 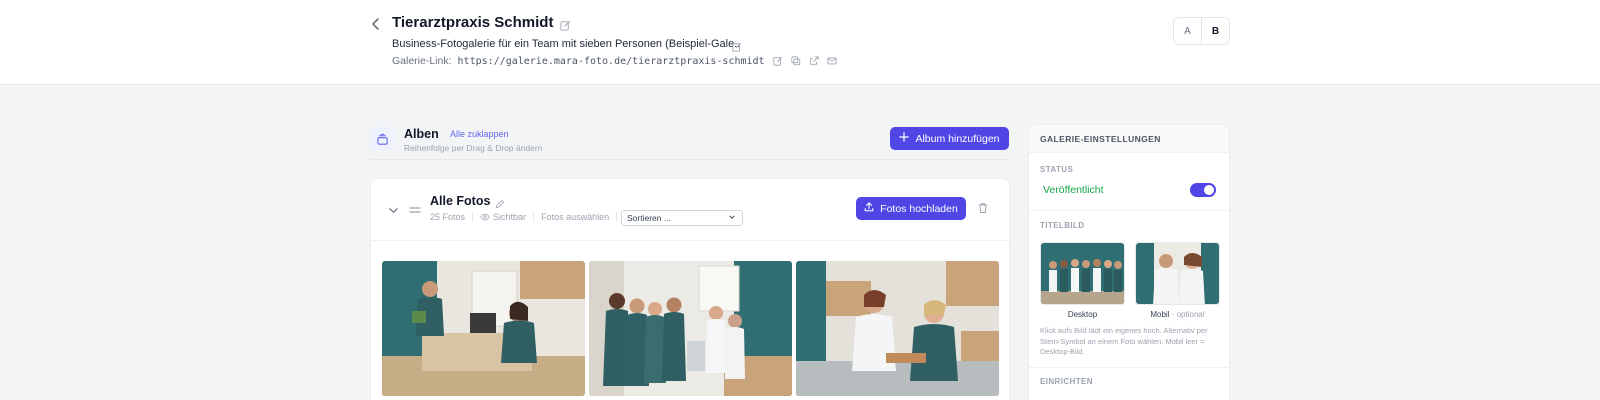 I want to click on eye-icon, so click(x=485, y=217).